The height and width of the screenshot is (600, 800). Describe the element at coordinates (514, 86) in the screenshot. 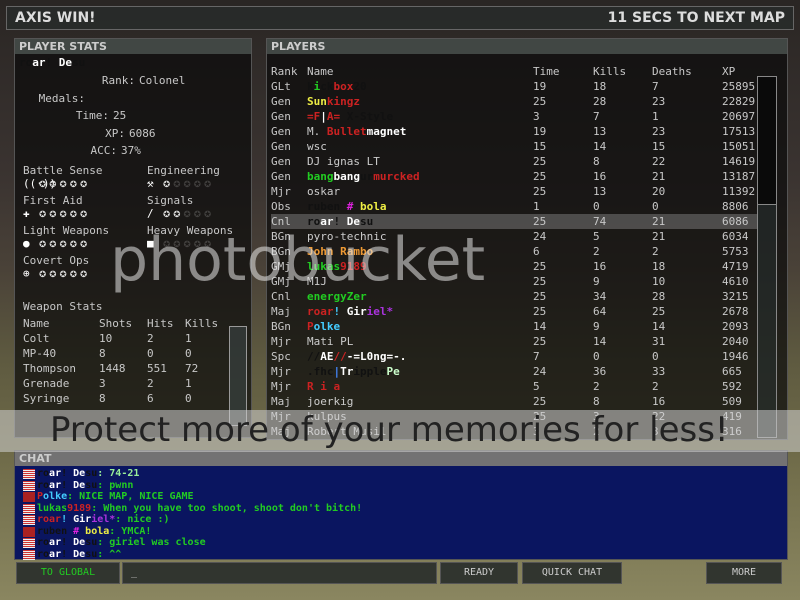

I see `player-row: GLt kickbox20 19 18 7 25895` at that location.